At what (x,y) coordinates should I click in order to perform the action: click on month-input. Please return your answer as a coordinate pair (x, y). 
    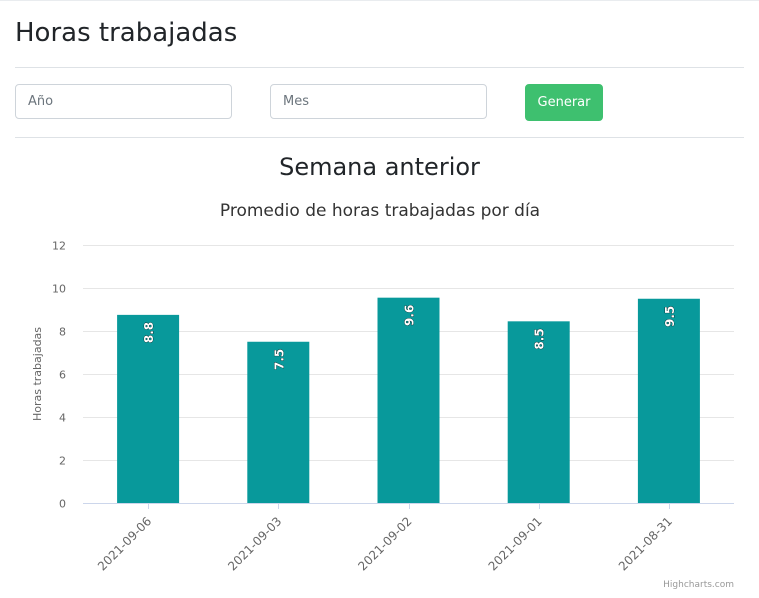
    Looking at the image, I should click on (378, 101).